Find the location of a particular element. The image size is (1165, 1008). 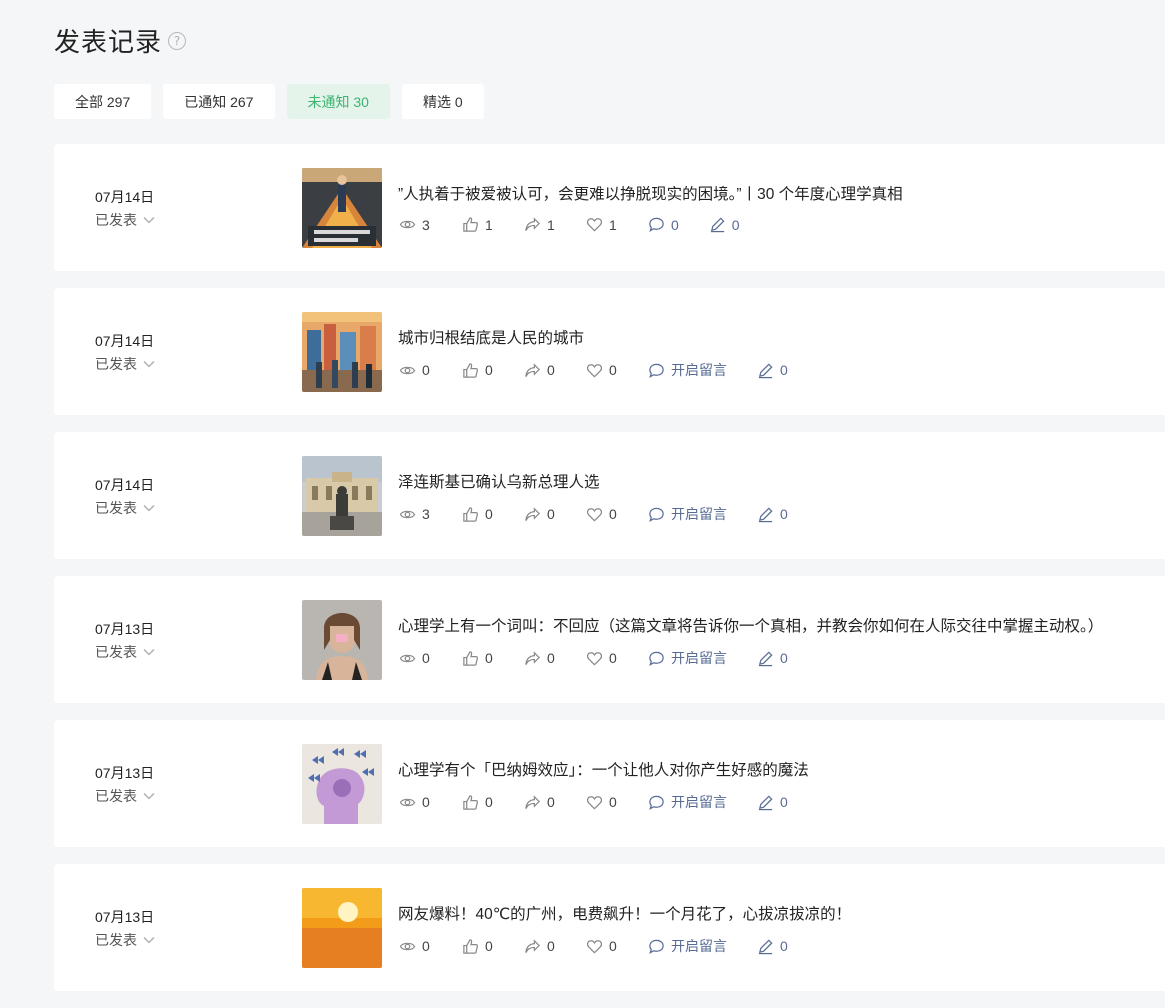

article-title: ”人执着于被爱被认可，会更难以挣脱现实的困境。”丨30 个年度心理学真相 is located at coordinates (650, 193).